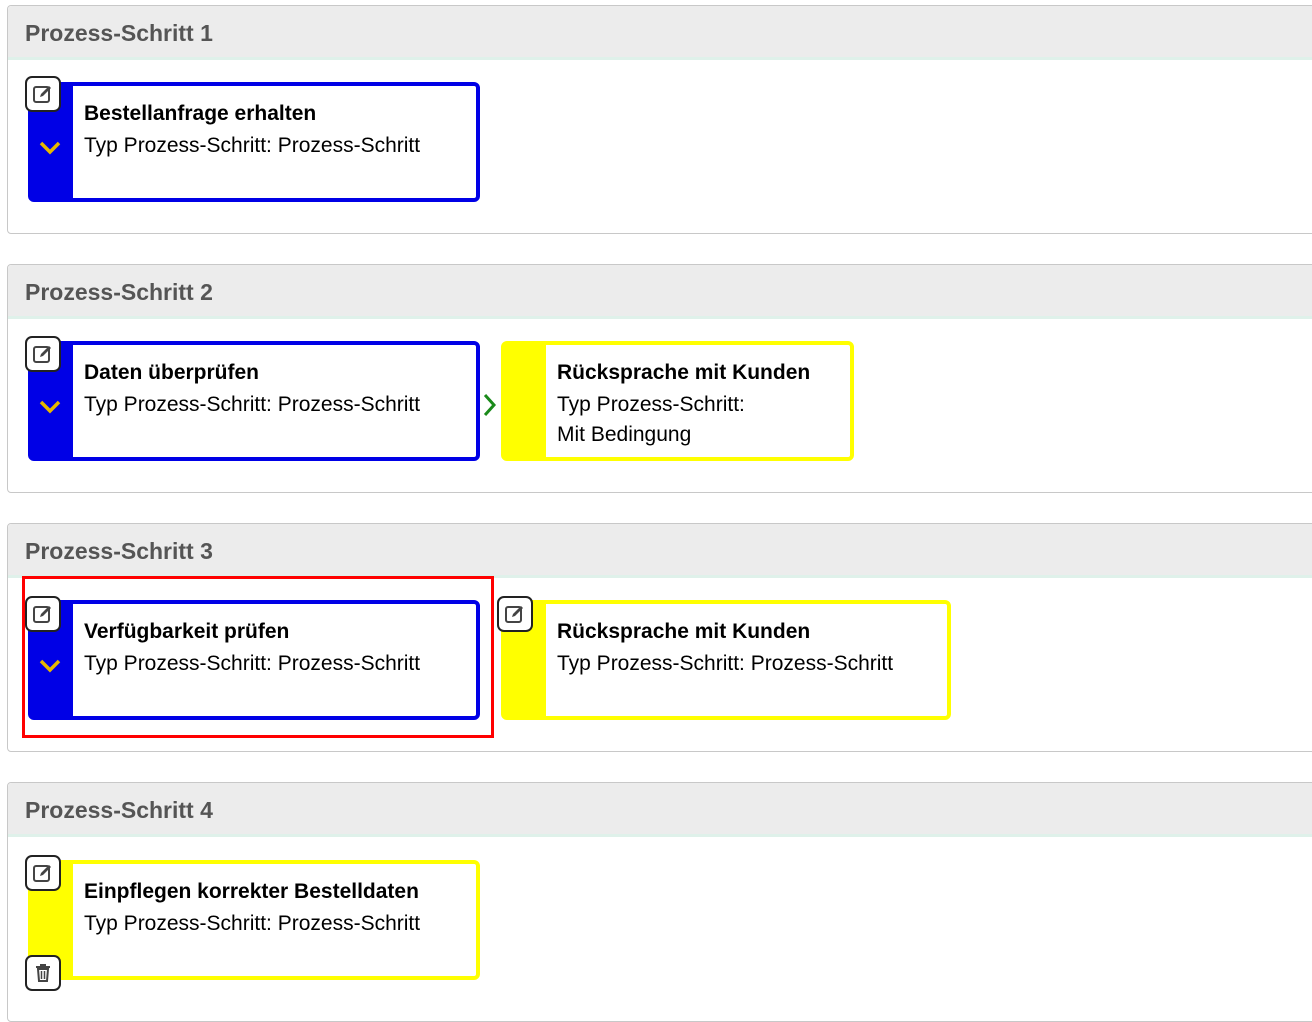  Describe the element at coordinates (251, 891) in the screenshot. I see `card-title: Einpflegen korrekter Bestelldaten` at that location.